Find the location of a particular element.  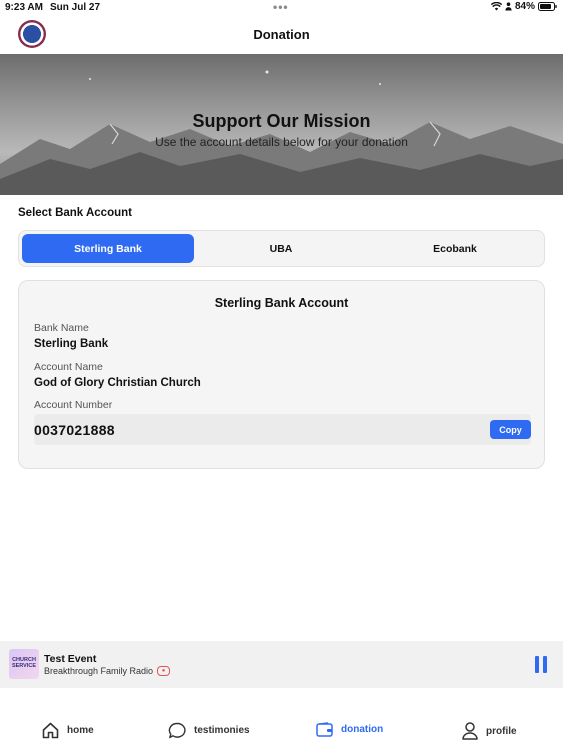

person-icon is located at coordinates (470, 731).